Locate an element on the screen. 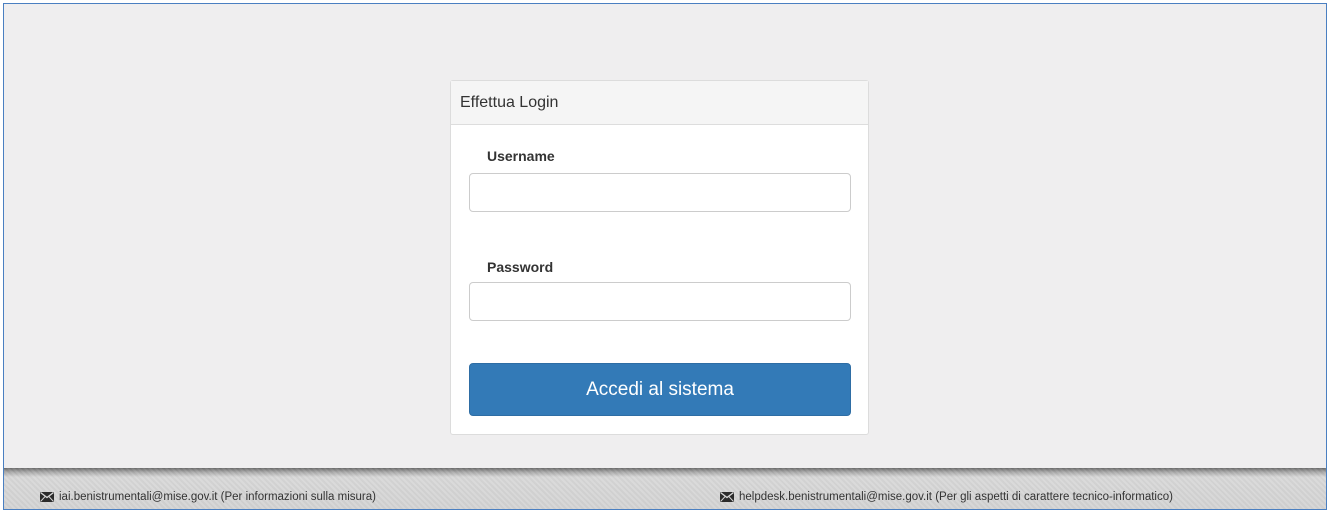 This screenshot has height=515, width=1332. password-input is located at coordinates (660, 301).